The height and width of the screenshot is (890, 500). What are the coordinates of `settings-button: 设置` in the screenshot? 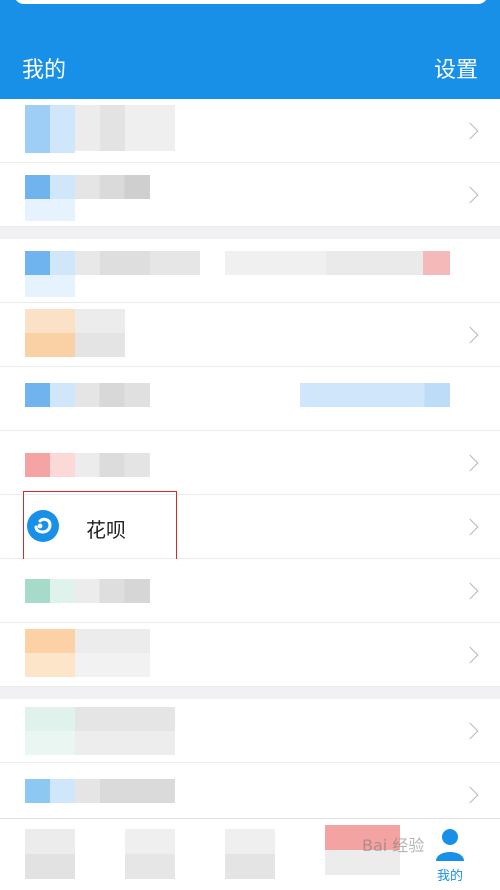 It's located at (456, 68).